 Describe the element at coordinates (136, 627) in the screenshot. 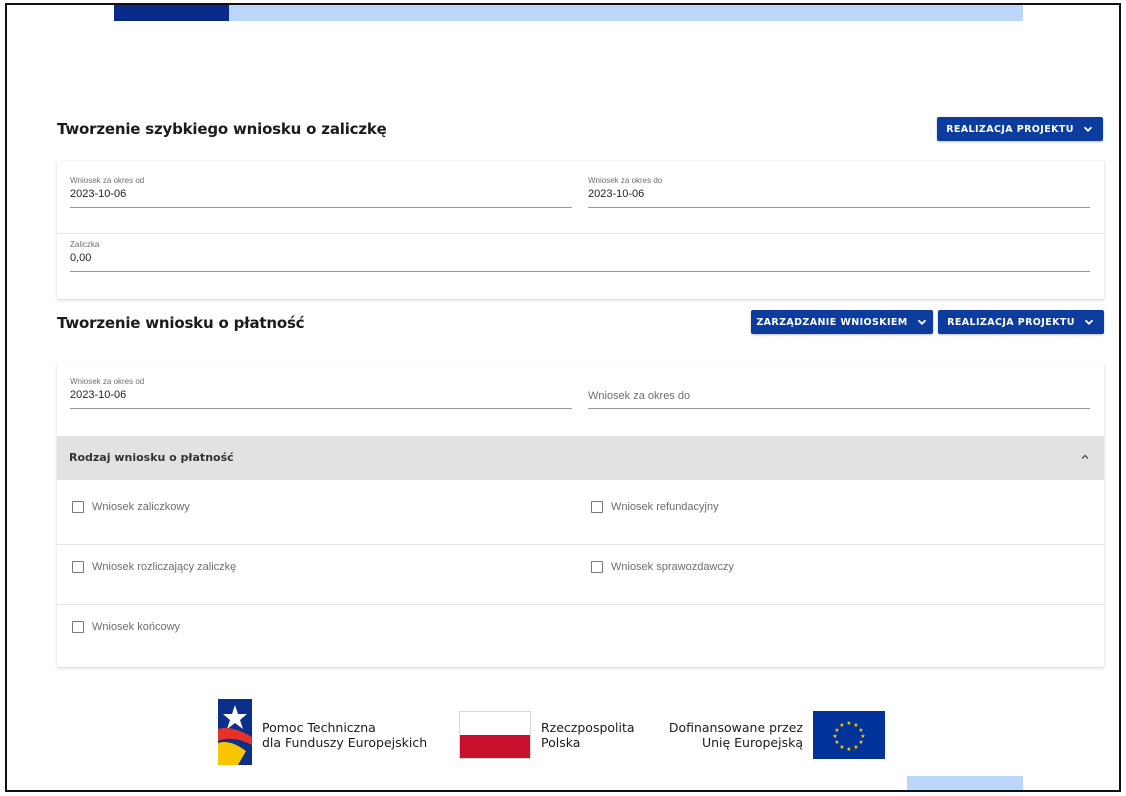

I see `checkbox-label: Wniosek końcowy` at that location.